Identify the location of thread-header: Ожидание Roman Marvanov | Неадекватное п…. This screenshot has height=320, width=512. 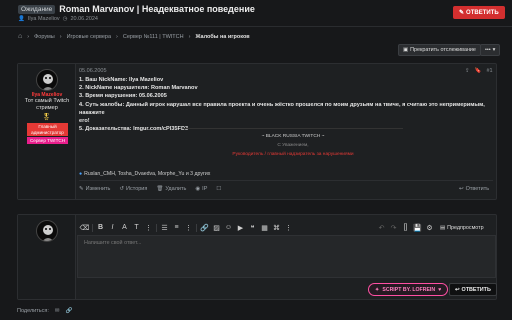
(136, 9).